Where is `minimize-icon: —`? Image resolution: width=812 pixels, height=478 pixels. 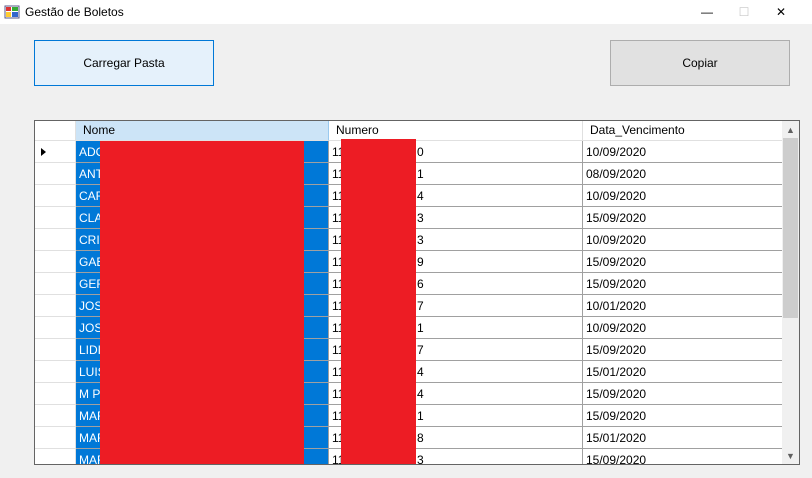
minimize-icon: — is located at coordinates (707, 12).